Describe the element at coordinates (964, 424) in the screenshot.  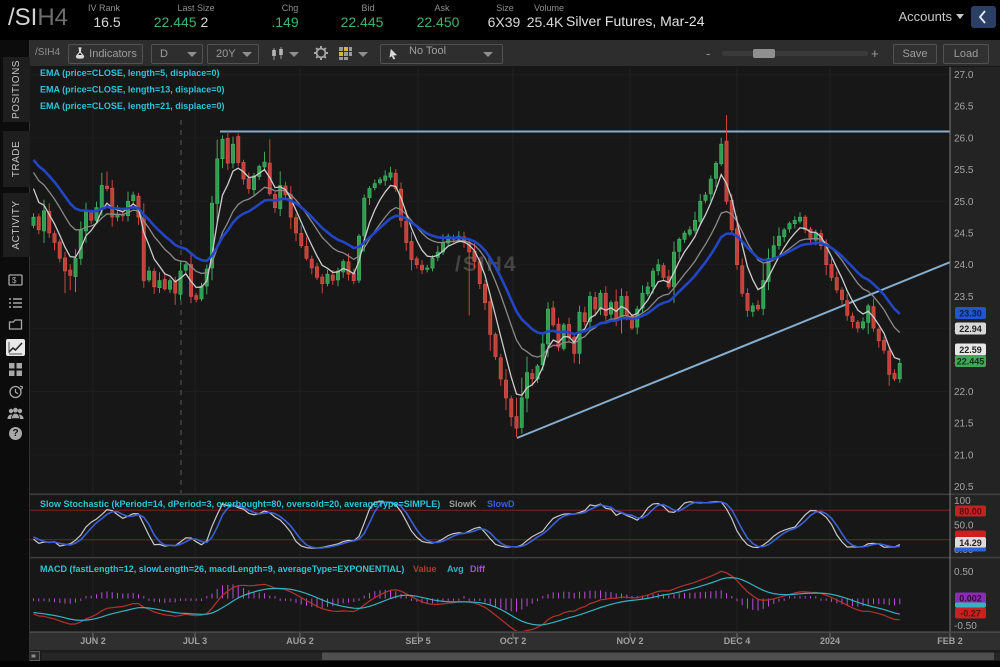
I see `svg-text: 21.5` at that location.